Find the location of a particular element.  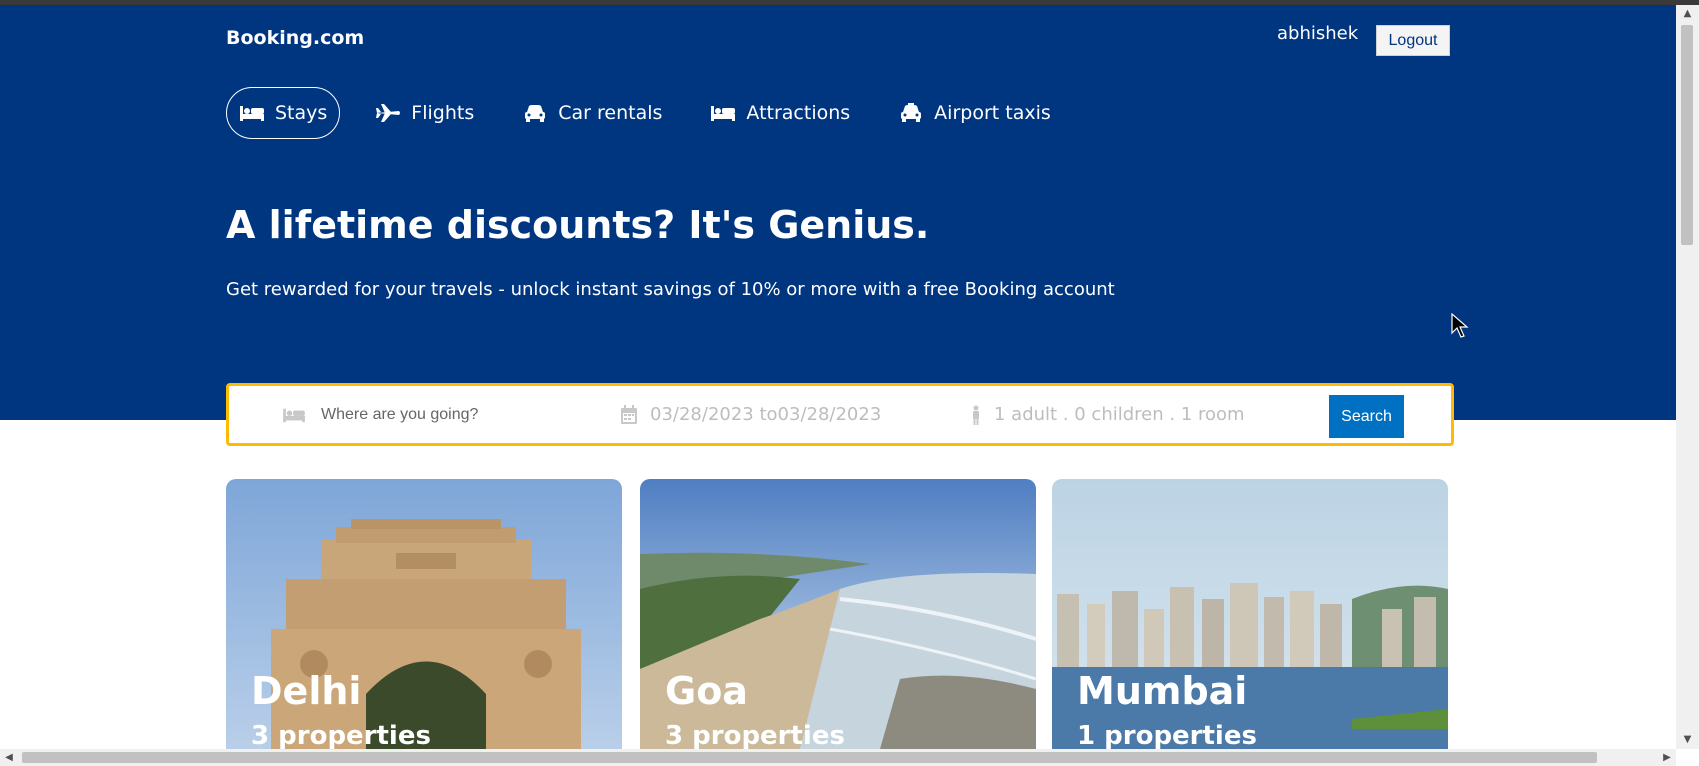

city-card-goa: Goa 3 properties is located at coordinates (838, 614).